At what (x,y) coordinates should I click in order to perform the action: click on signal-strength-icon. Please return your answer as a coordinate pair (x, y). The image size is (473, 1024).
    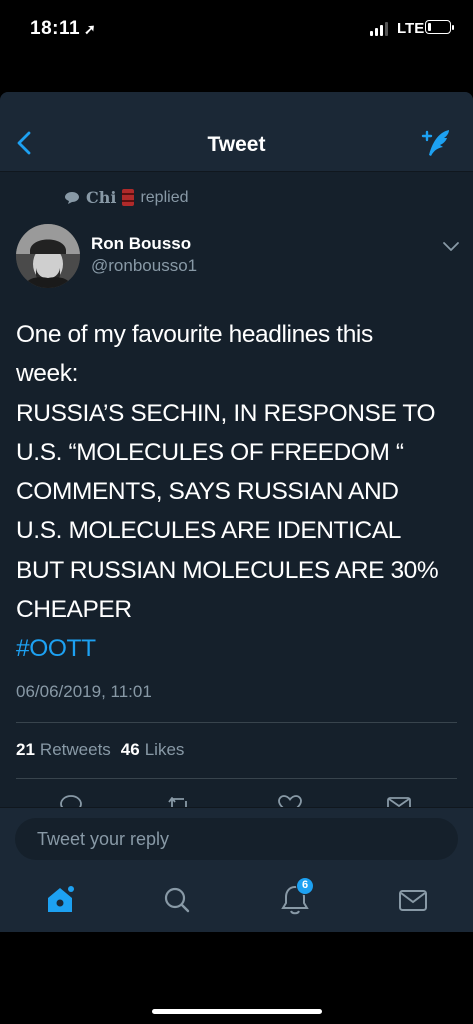
    Looking at the image, I should click on (379, 29).